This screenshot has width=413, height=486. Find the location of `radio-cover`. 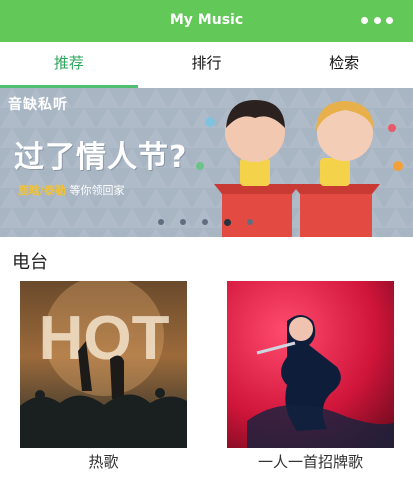

radio-cover is located at coordinates (310, 364).